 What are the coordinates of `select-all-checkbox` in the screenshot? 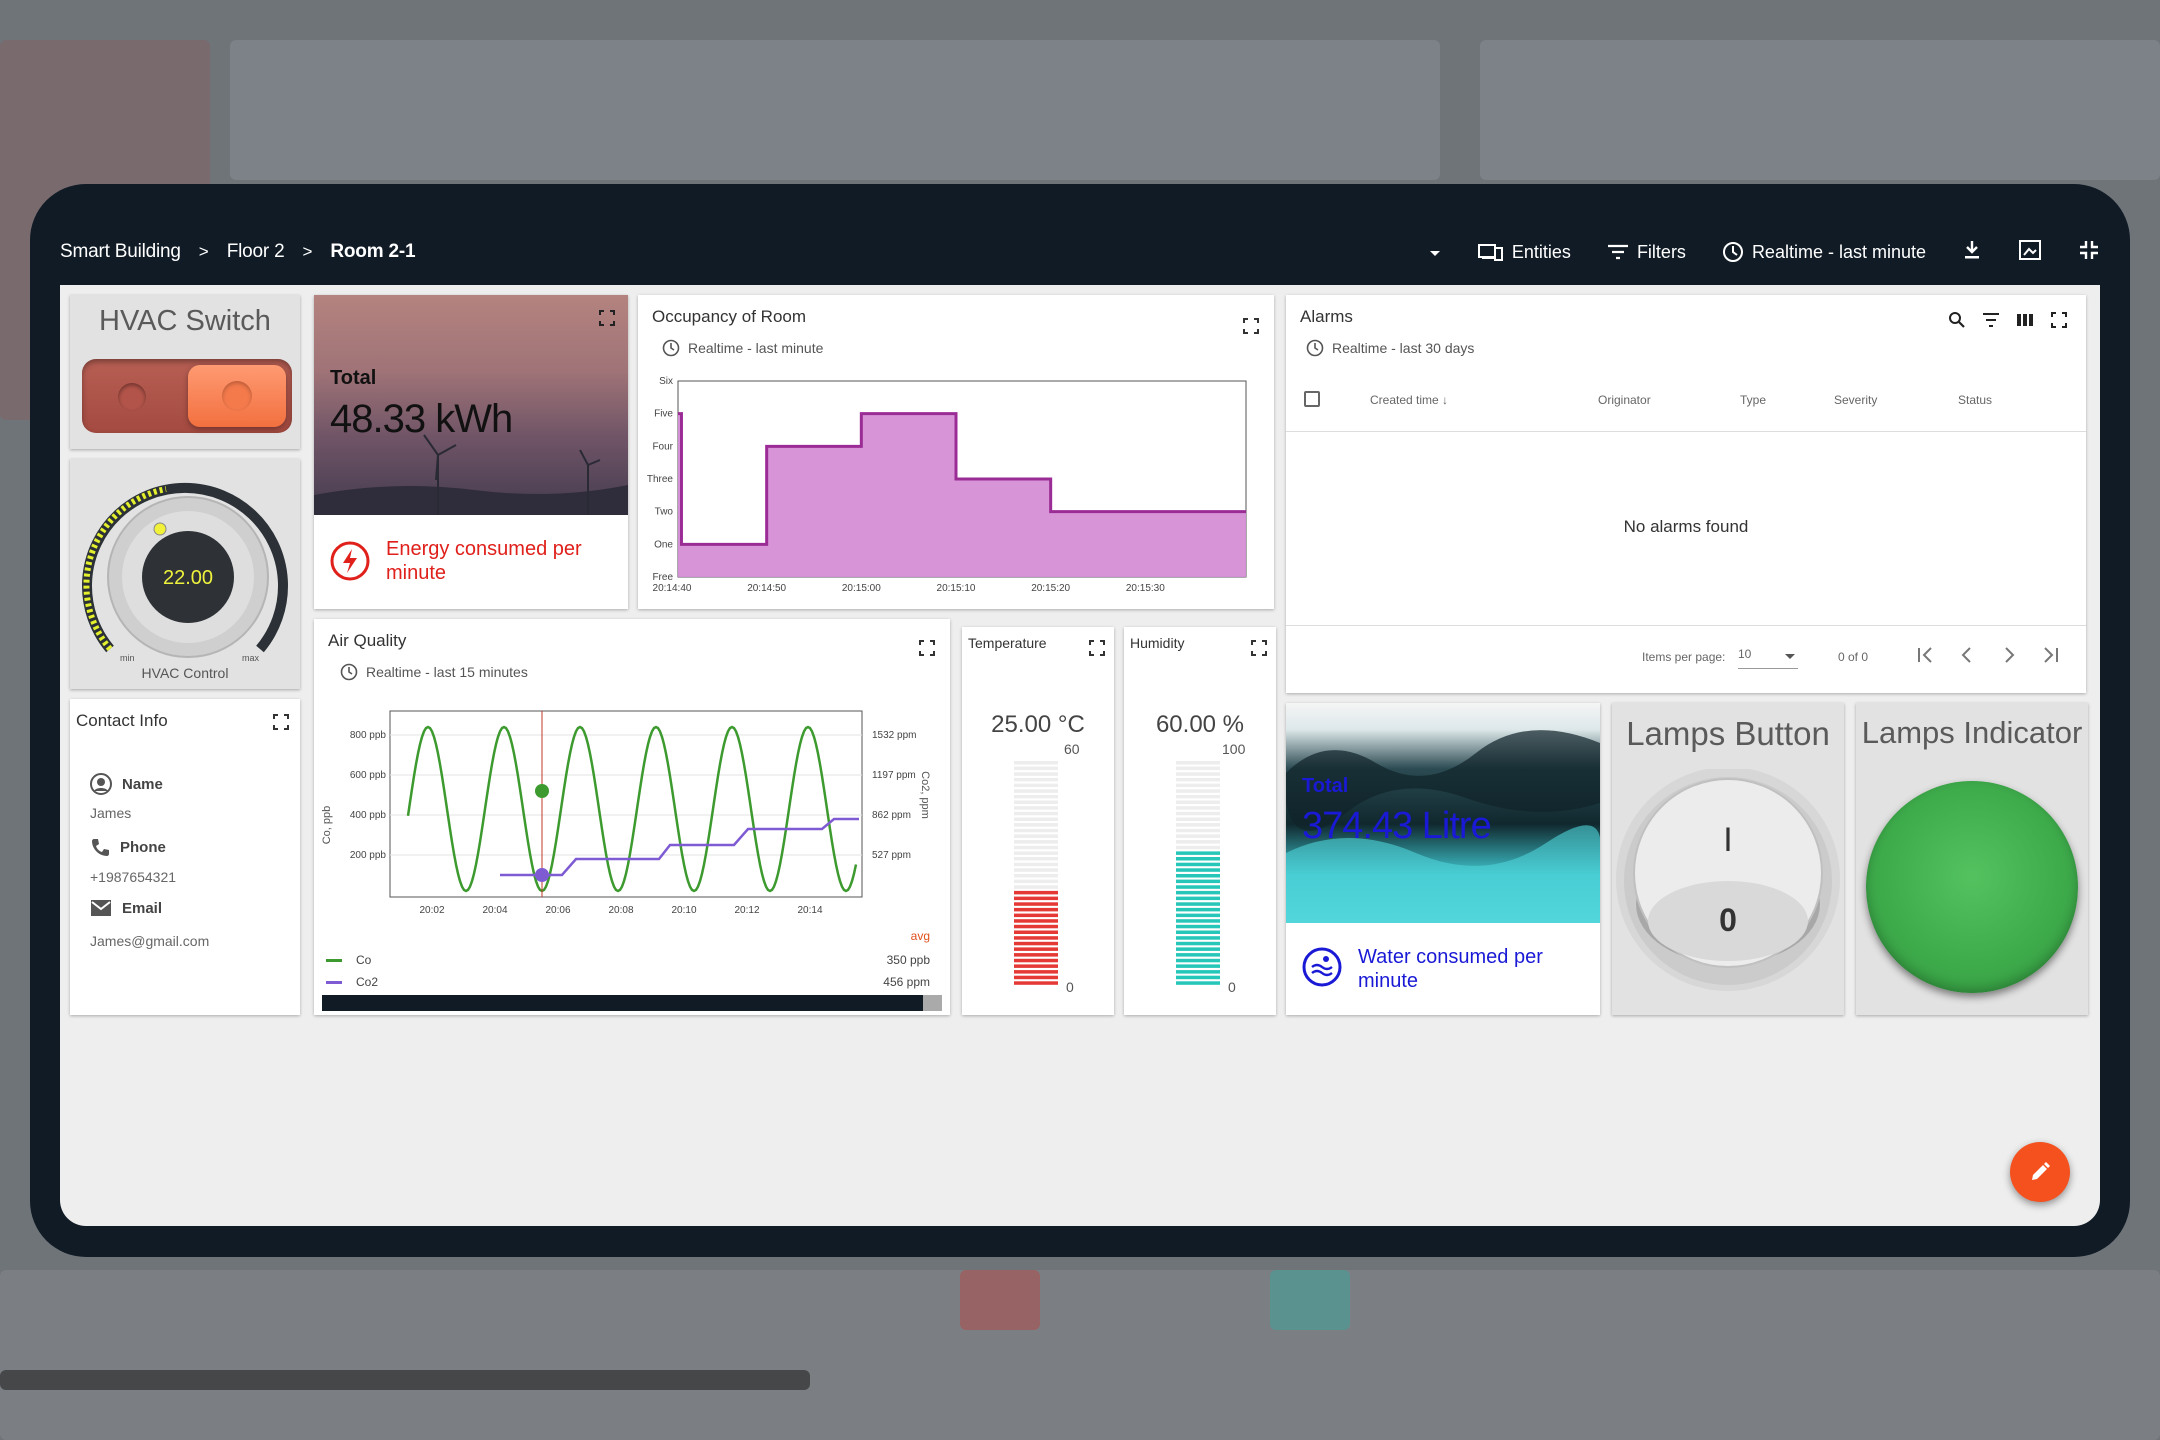 It's located at (1312, 399).